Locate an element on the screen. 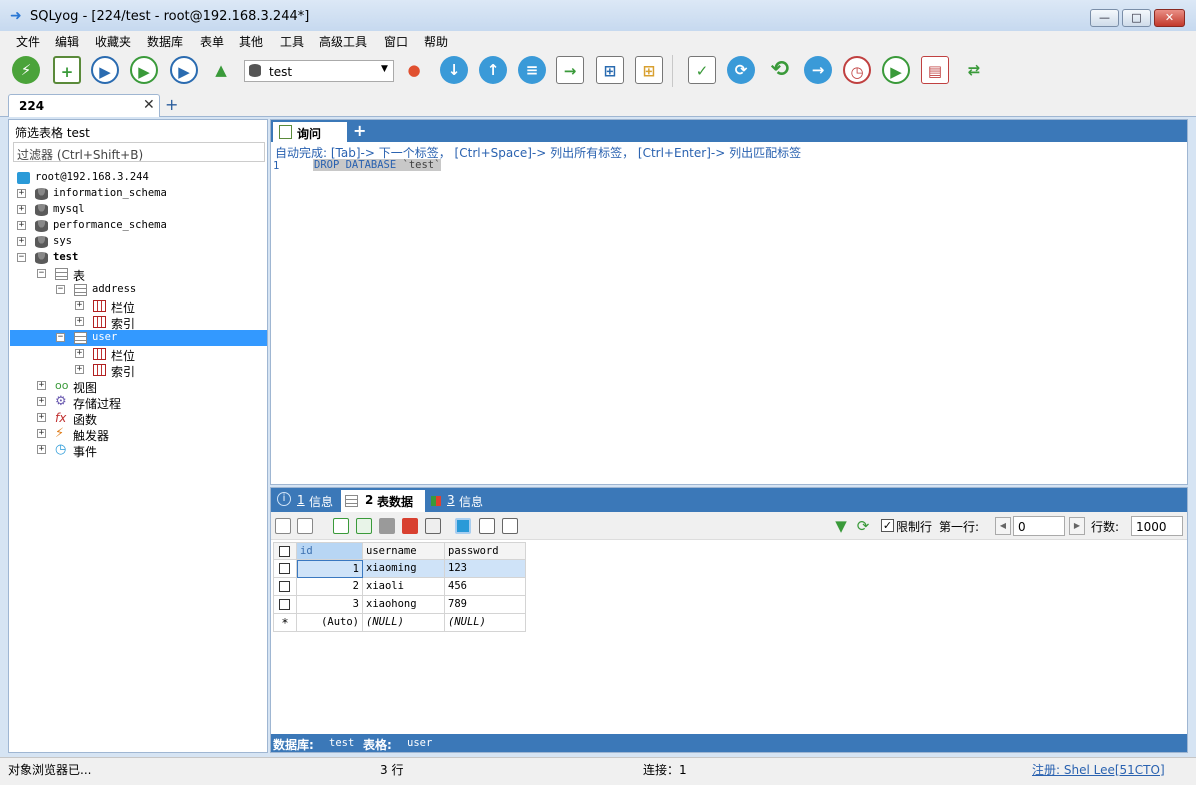  table-cell-password: 789 is located at coordinates (485, 605).